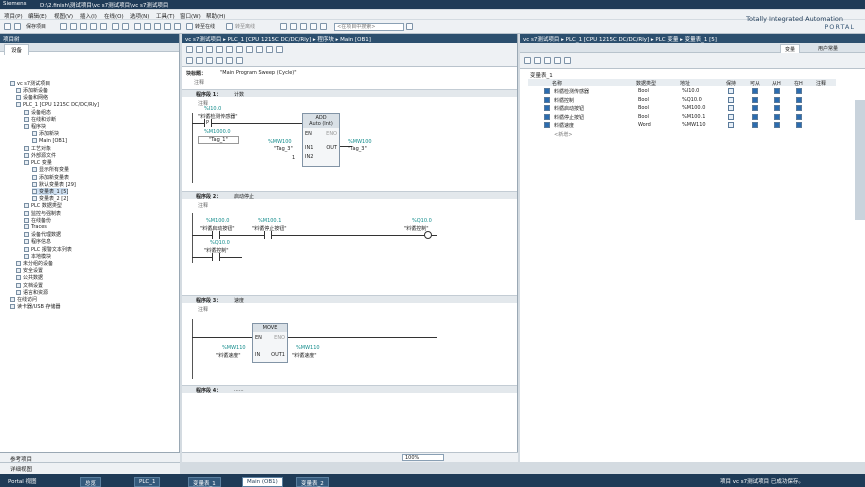 This screenshot has width=865, height=487. What do you see at coordinates (312, 482) in the screenshot?
I see `taskbar-tagtable2: 变量表_2` at bounding box center [312, 482].